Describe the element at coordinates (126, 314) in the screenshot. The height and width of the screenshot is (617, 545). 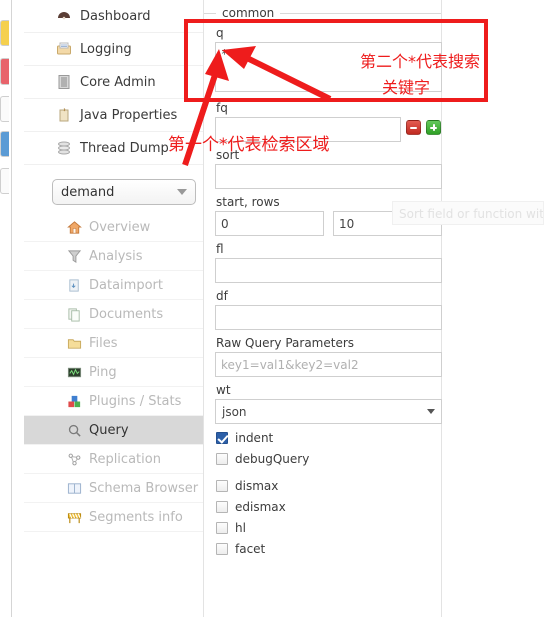
I see `sidebar-label: Documents` at that location.